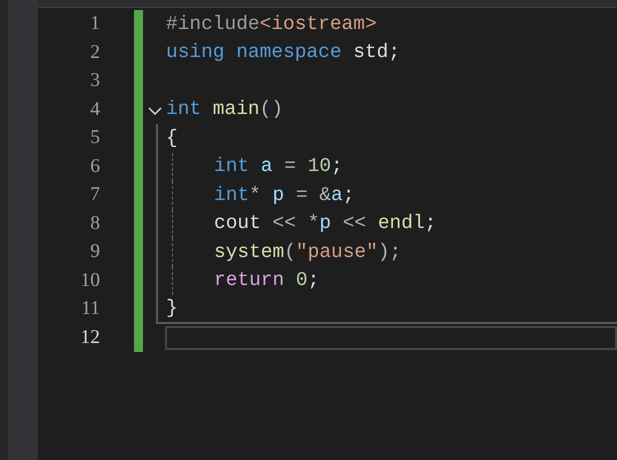  I want to click on code-token: using namespace, so click(254, 53).